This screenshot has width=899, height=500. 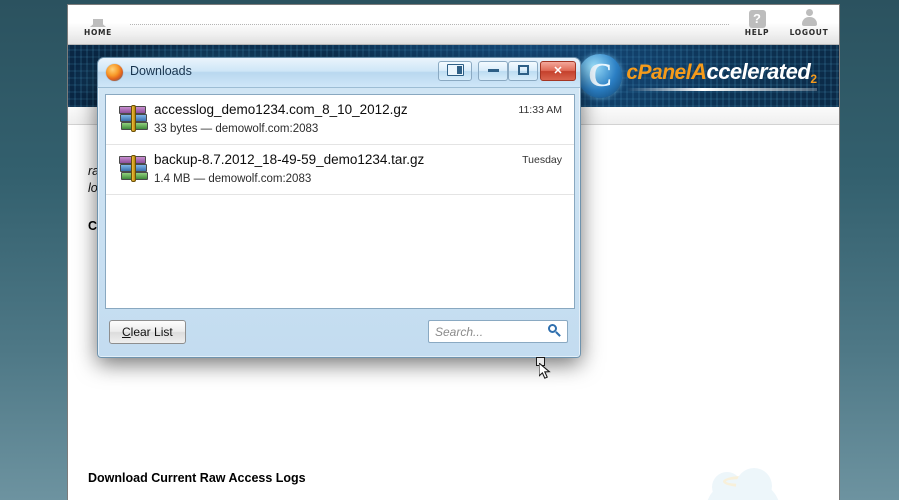 I want to click on download-meta: 1.4 MB — demowolf.com:2083, so click(x=233, y=179).